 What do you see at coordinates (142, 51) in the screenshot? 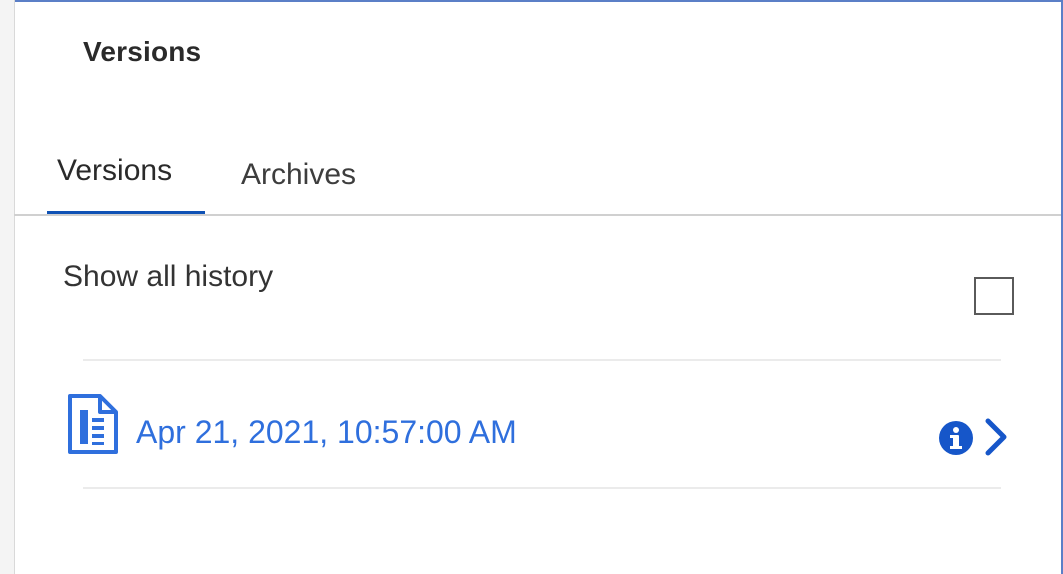
I see `panel-title: Versions` at bounding box center [142, 51].